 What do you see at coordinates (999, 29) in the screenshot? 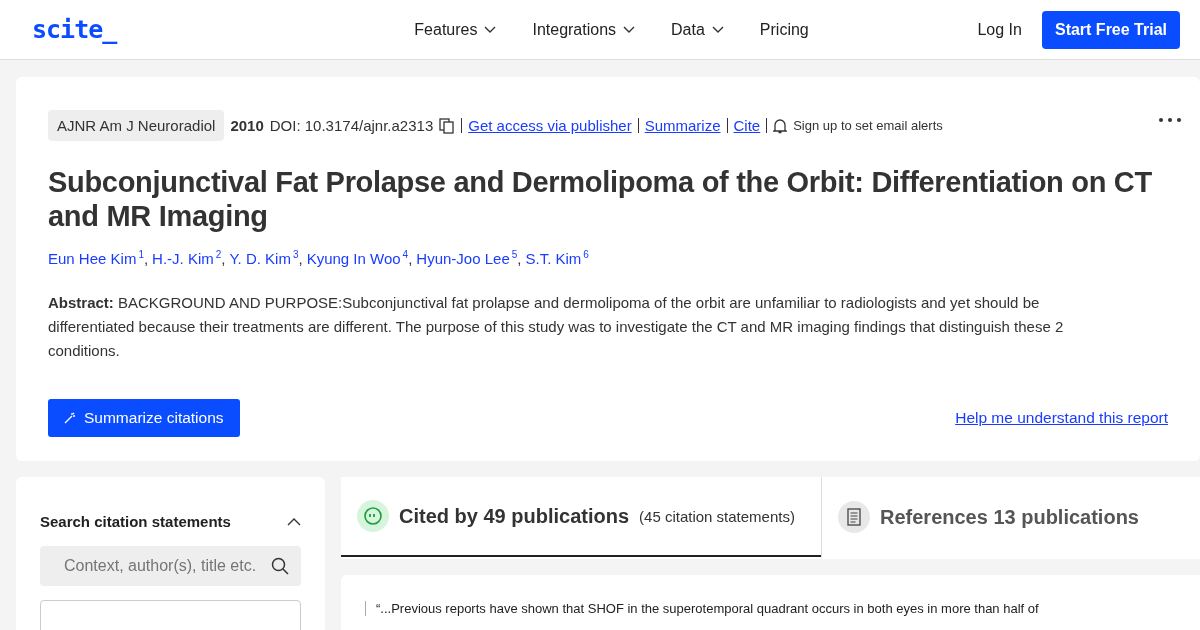
I see `login-link: Log In` at bounding box center [999, 29].